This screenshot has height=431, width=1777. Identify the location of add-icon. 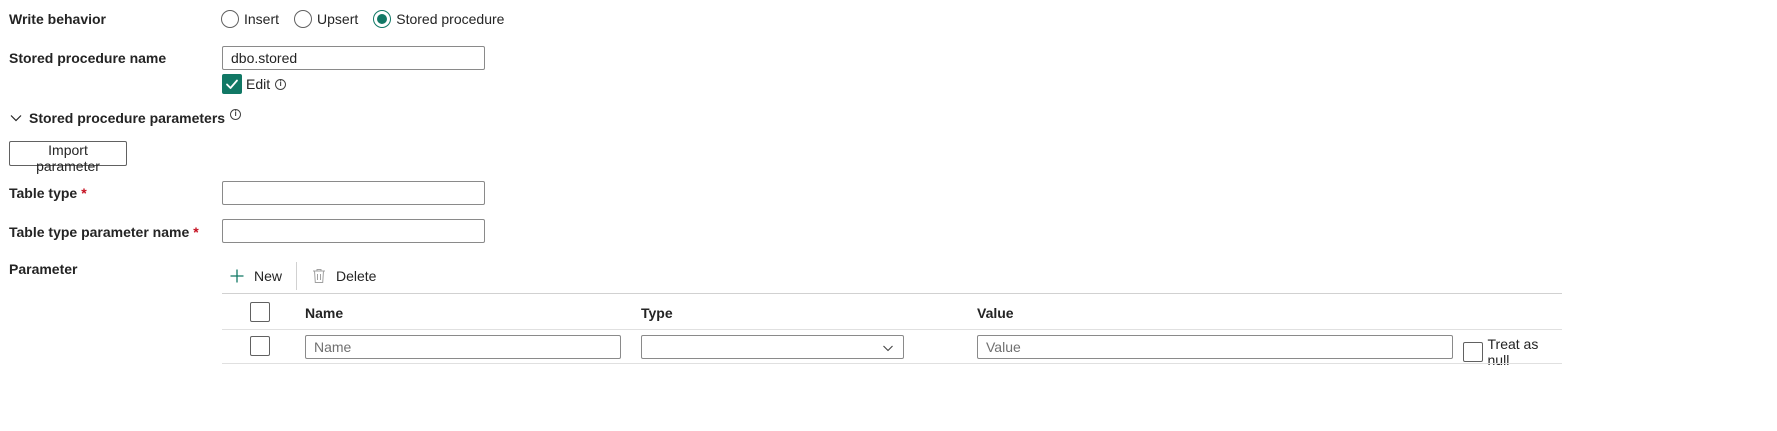
(237, 276).